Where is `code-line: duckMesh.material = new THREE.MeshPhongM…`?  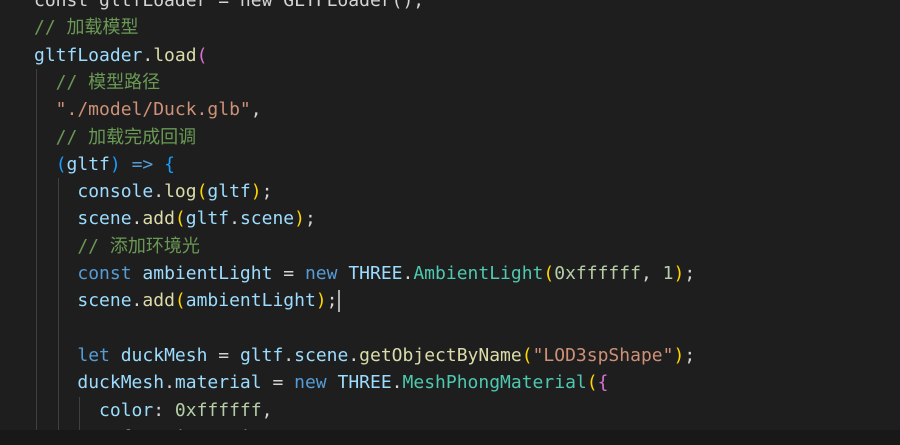
code-line: duckMesh.material = new THREE.MeshPhongM… is located at coordinates (321, 382).